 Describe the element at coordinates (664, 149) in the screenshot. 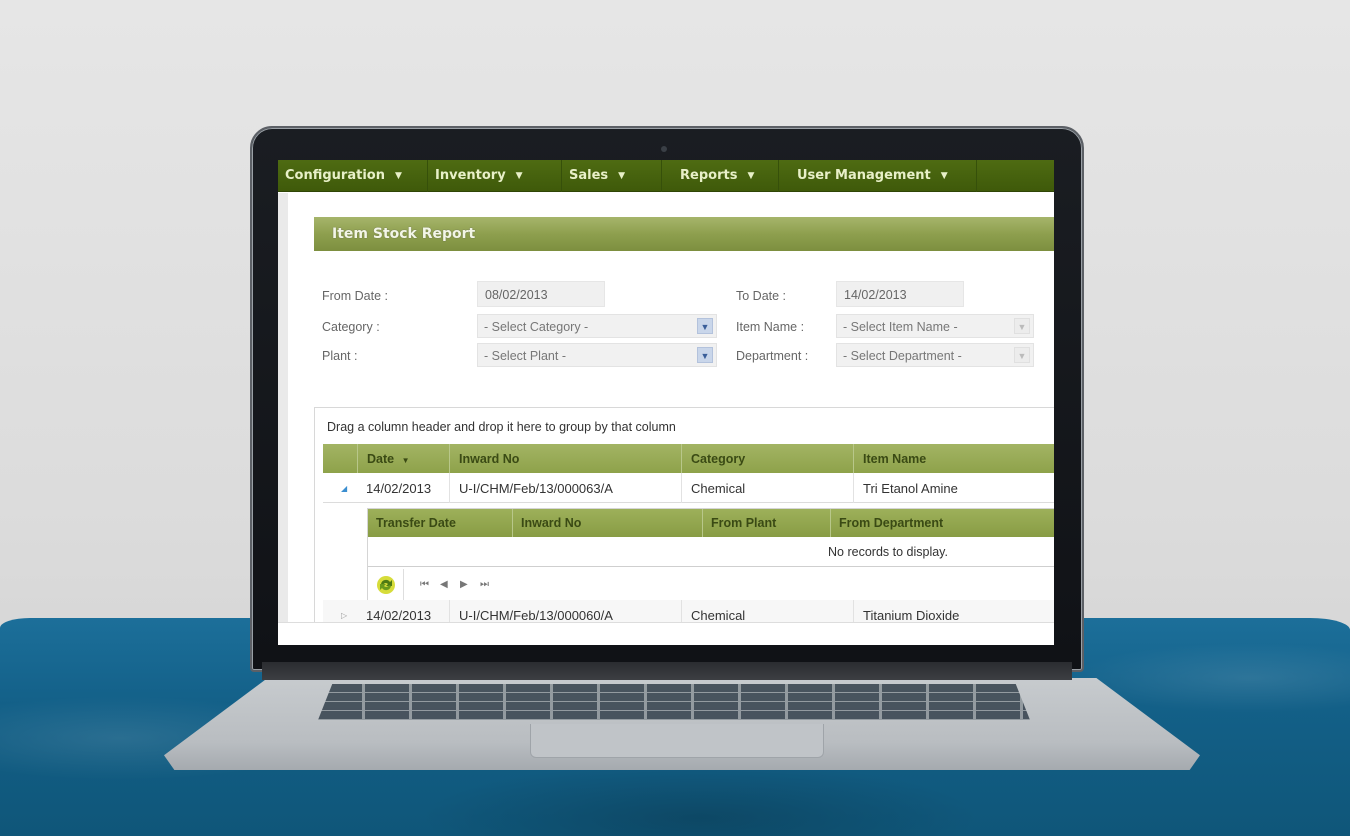

I see `webcam-icon` at that location.